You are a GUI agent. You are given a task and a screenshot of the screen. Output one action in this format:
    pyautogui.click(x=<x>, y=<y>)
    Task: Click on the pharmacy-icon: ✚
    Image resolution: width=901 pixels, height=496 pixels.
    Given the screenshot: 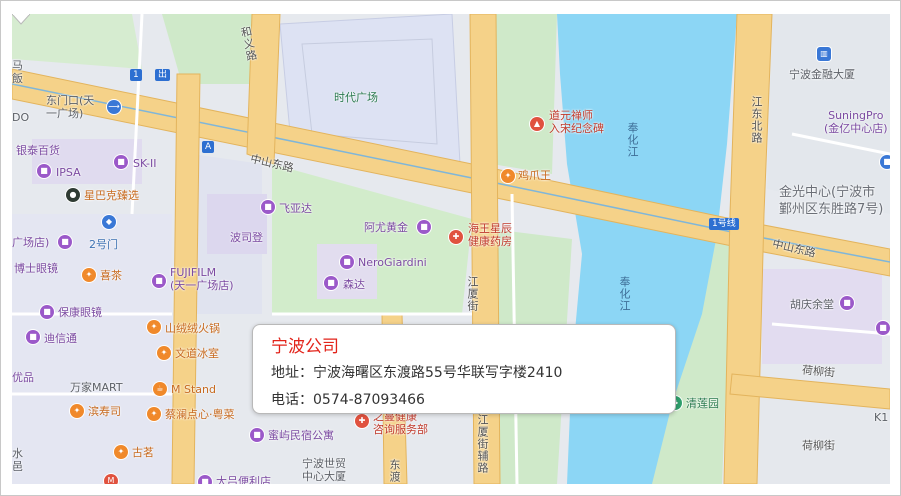 What is the action you would take?
    pyautogui.click(x=456, y=237)
    